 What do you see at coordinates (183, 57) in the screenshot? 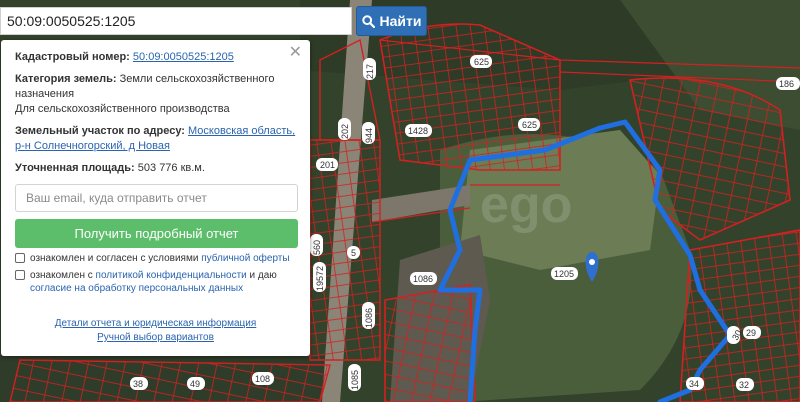
I see `cadastral-number-link: 50:09:0050525:1205` at bounding box center [183, 57].